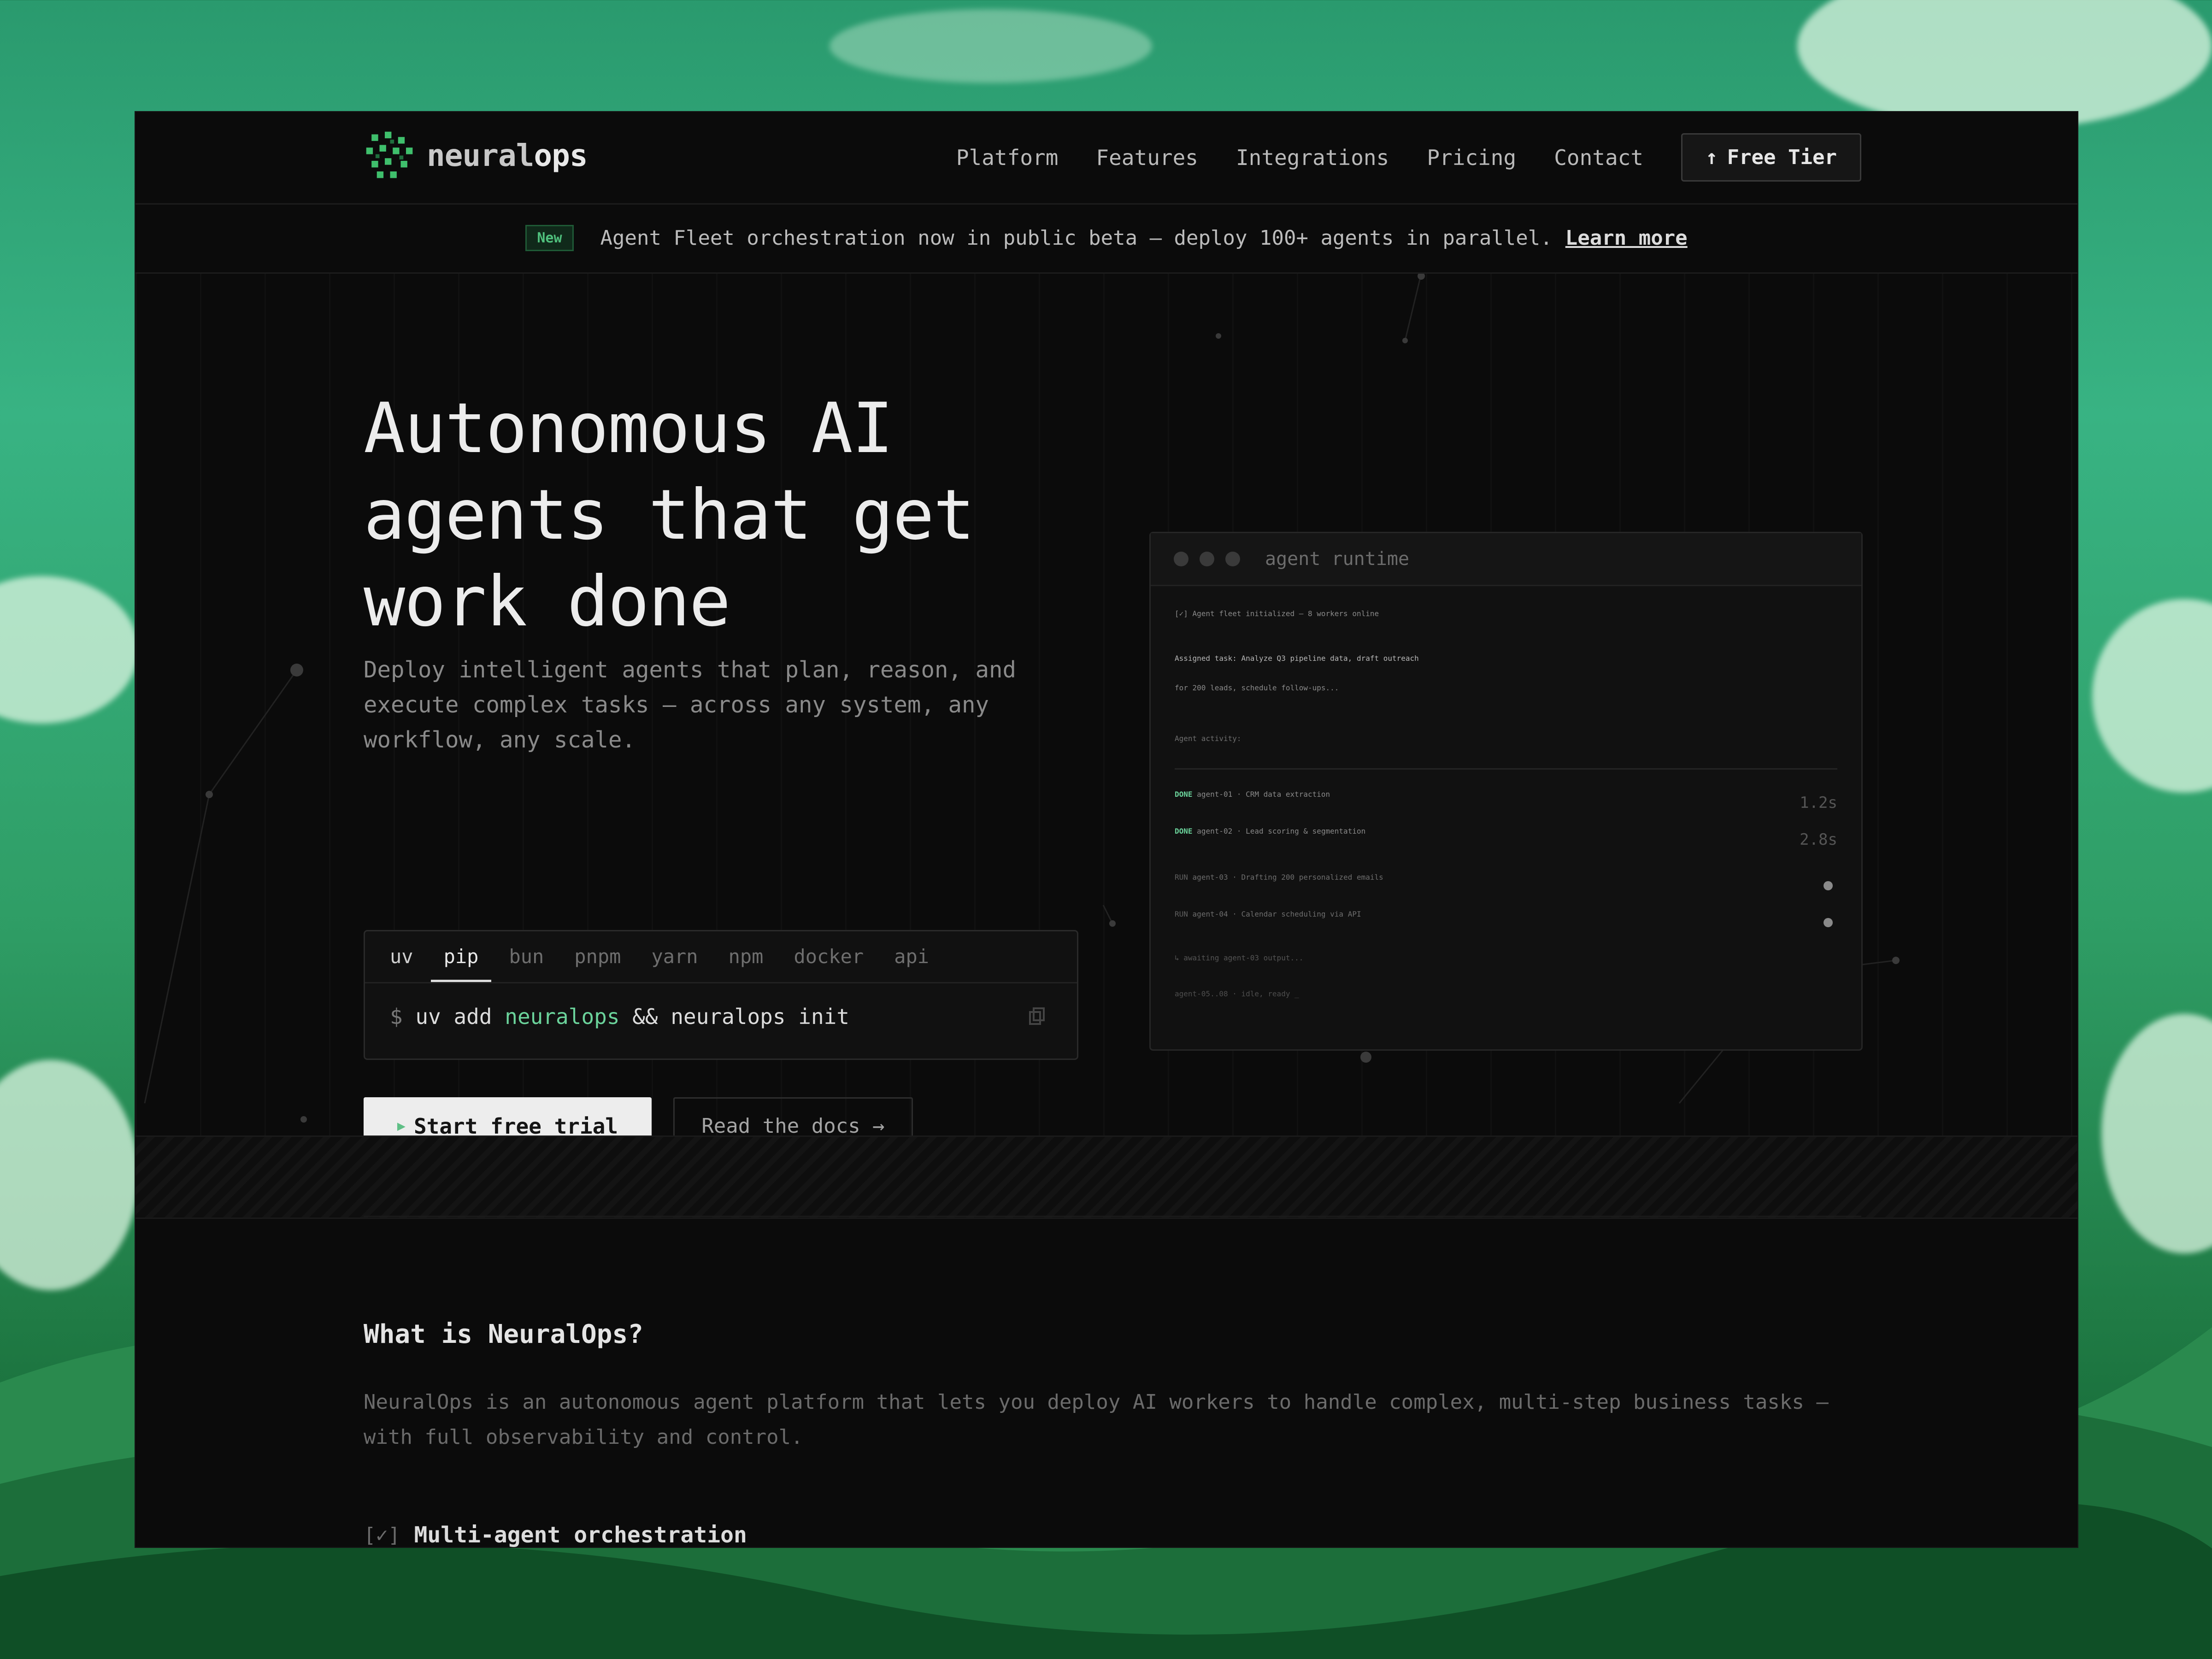 This screenshot has width=2212, height=1659. Describe the element at coordinates (382, 1535) in the screenshot. I see `checkbox-icon: [✓]` at that location.